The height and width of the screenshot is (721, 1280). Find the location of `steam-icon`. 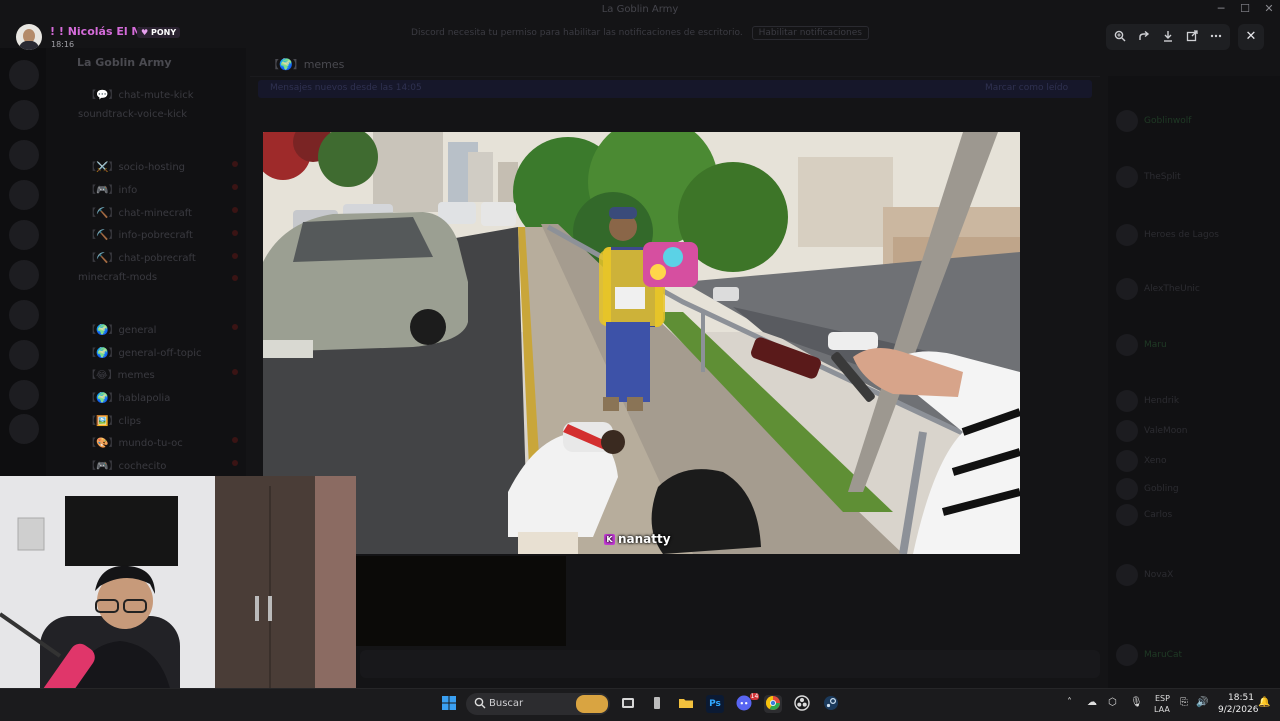

steam-icon is located at coordinates (831, 704).